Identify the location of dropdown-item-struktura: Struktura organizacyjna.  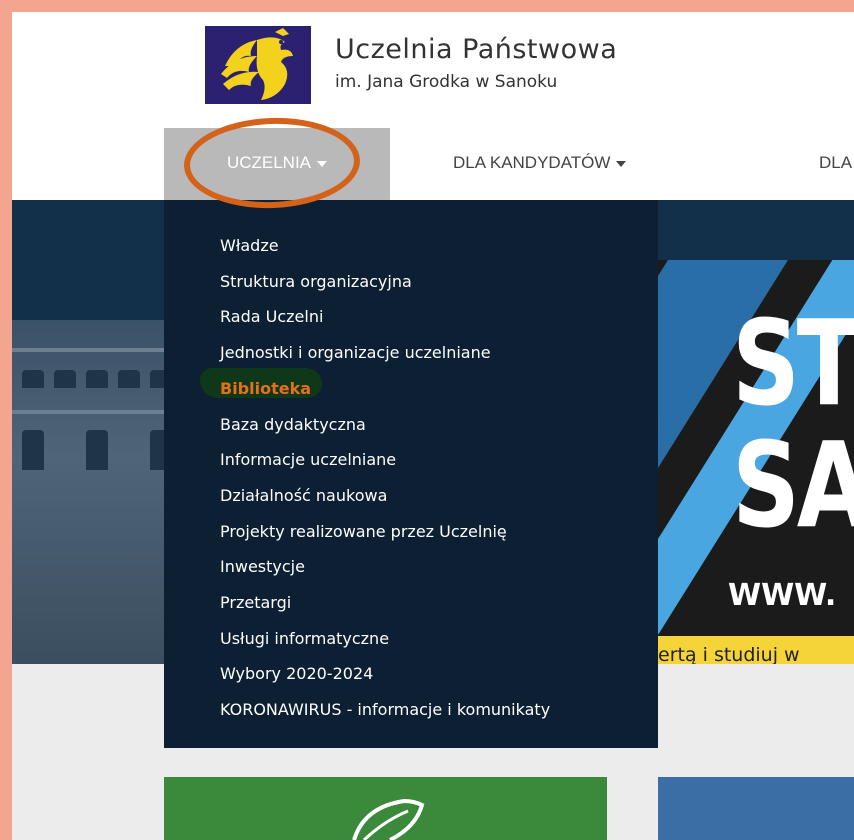
(316, 281).